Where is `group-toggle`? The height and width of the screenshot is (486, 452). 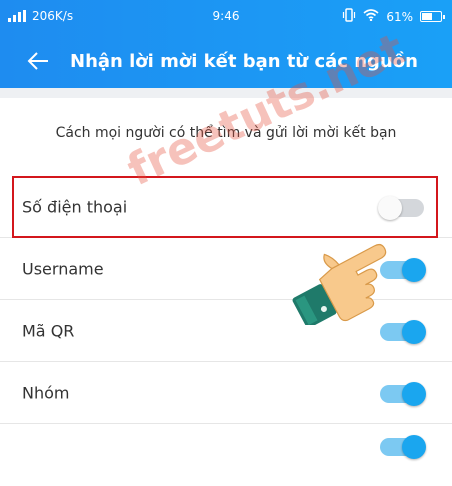
group-toggle is located at coordinates (403, 393).